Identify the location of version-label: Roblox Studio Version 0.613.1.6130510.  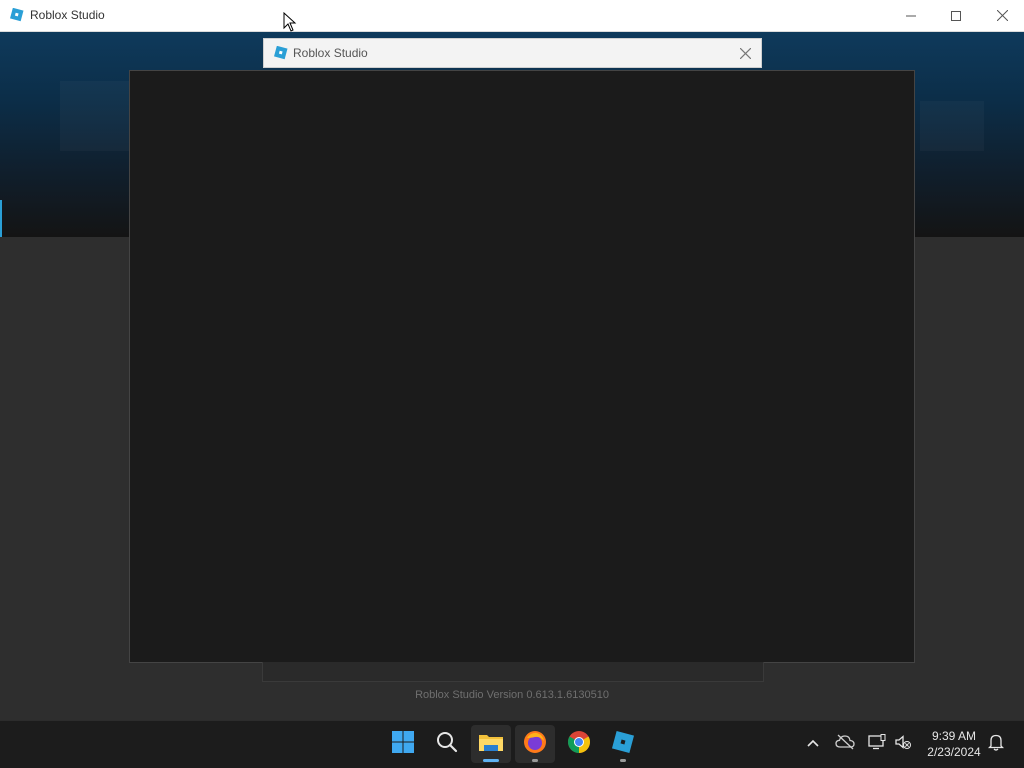
(512, 695).